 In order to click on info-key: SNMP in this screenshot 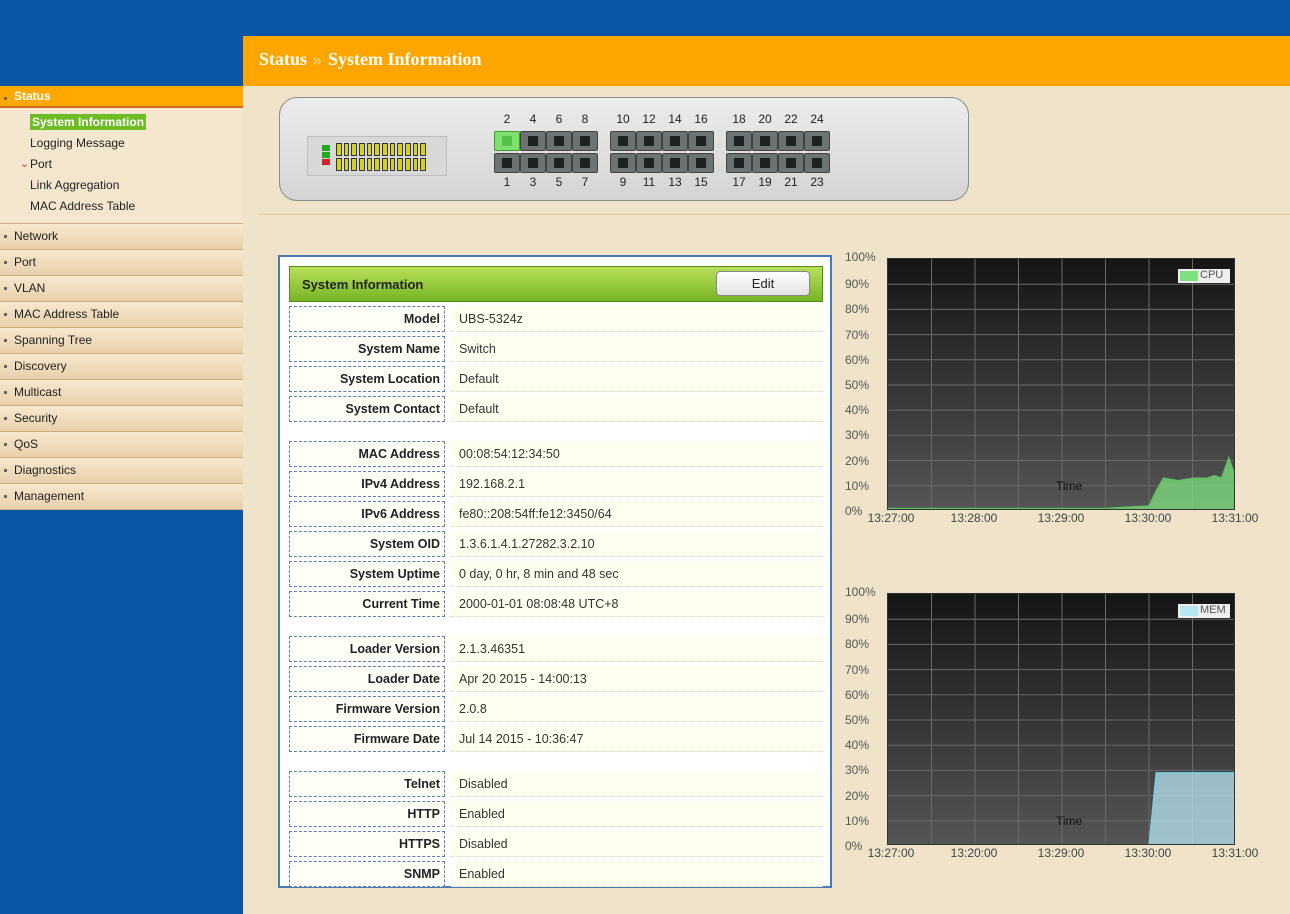, I will do `click(367, 874)`.